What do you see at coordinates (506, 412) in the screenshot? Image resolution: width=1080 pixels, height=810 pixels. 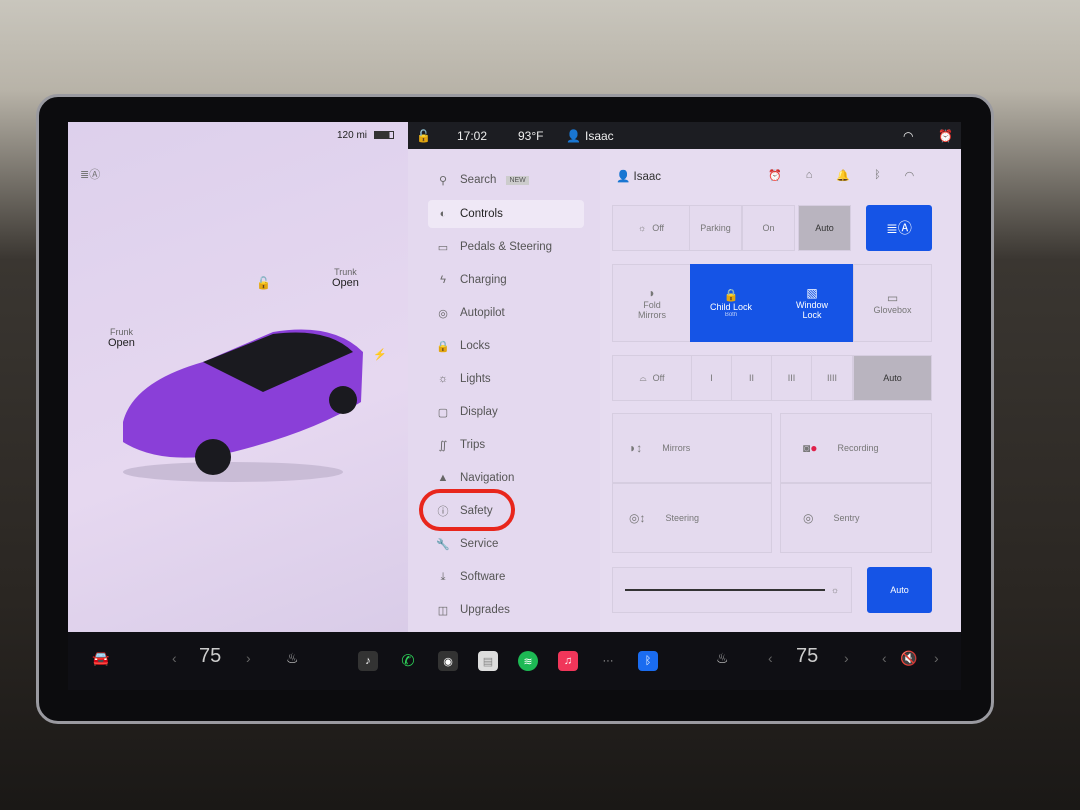 I see `menu-item-display: ▢ Display` at bounding box center [506, 412].